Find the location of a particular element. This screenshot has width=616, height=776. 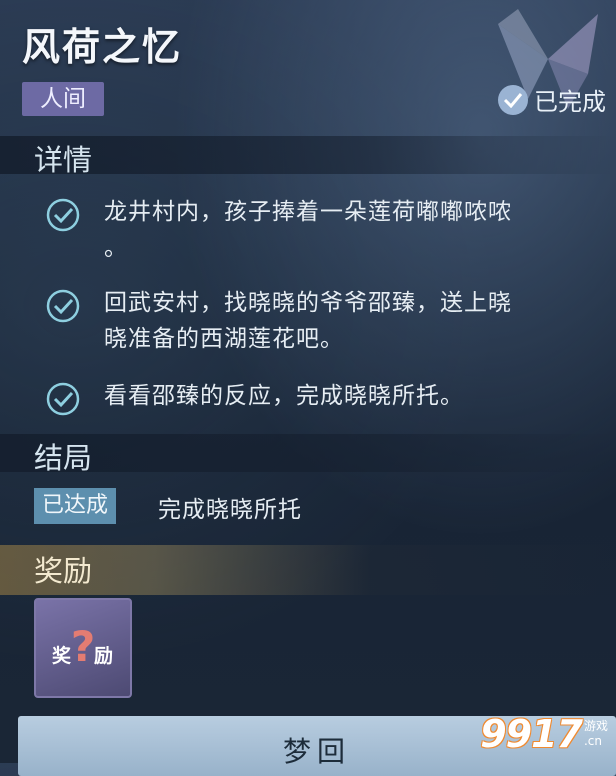

watermark-number: 9917 is located at coordinates (531, 734).